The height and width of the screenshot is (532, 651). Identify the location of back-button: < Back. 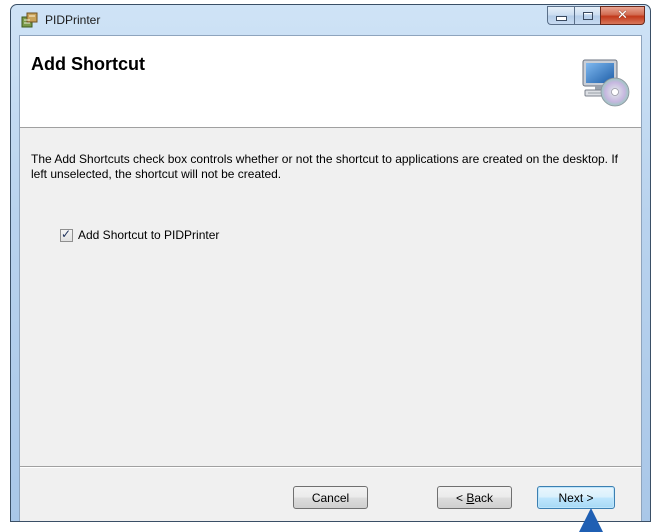
(474, 497).